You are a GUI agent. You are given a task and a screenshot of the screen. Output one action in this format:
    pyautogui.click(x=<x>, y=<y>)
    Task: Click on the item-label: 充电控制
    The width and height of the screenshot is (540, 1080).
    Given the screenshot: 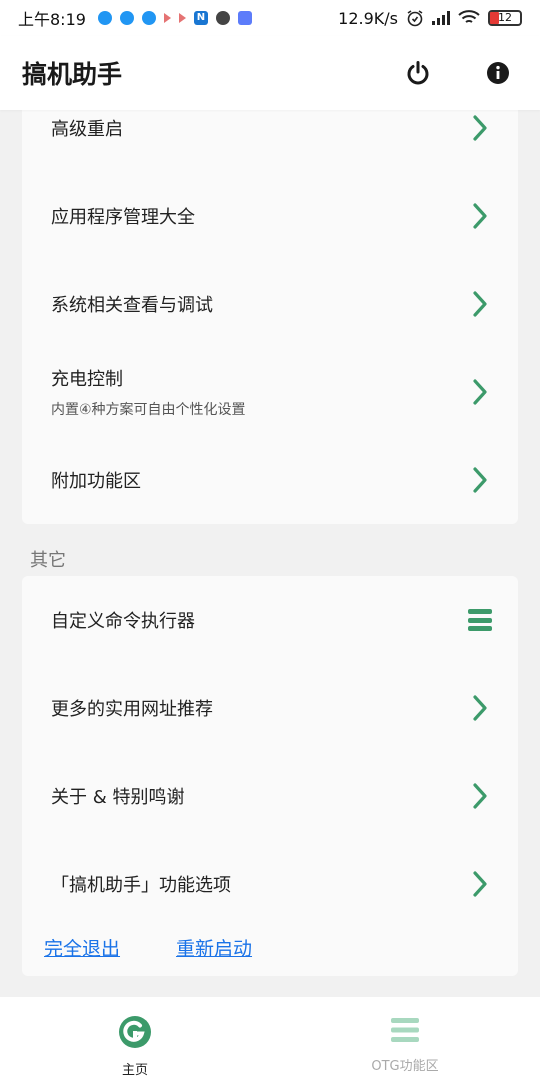 What is the action you would take?
    pyautogui.click(x=87, y=379)
    